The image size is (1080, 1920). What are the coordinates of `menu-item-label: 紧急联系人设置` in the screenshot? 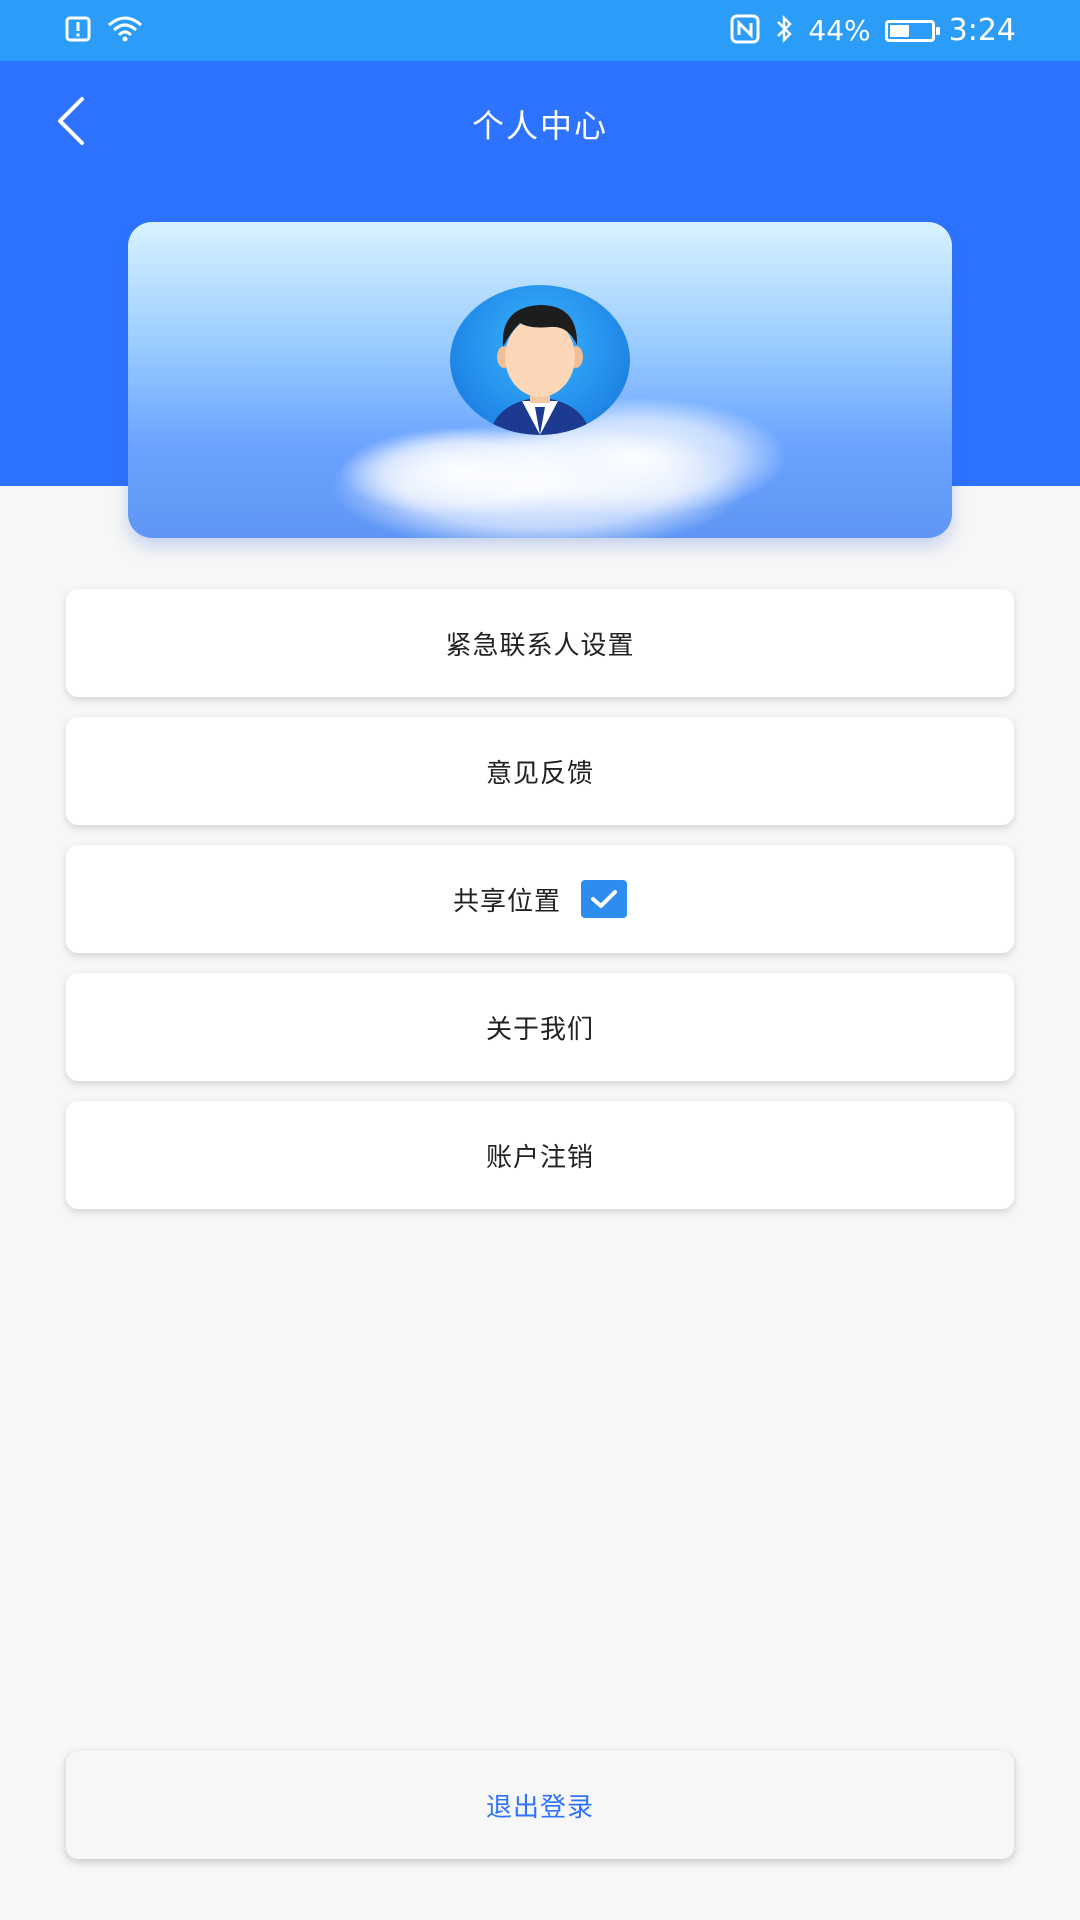 It's located at (540, 645).